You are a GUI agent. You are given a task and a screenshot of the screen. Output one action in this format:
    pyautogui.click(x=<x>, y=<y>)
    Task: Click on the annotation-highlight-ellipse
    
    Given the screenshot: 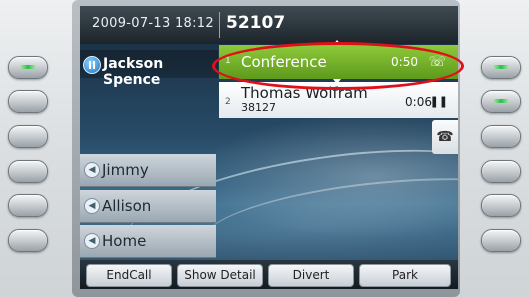 What is the action you would take?
    pyautogui.click(x=338, y=66)
    